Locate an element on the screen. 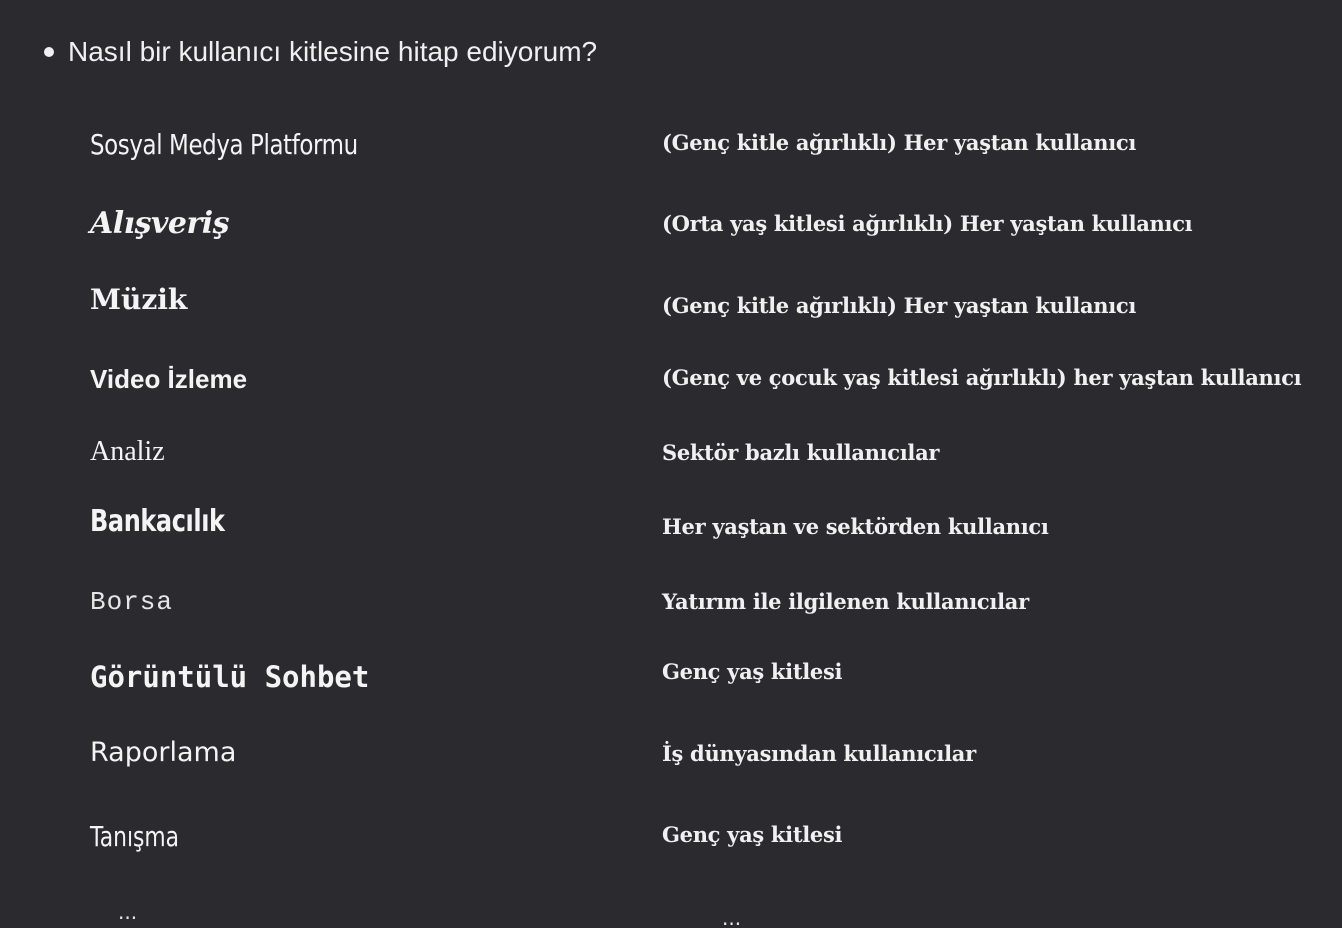 Image resolution: width=1342 pixels, height=928 pixels. audience-reporting: İş dünyasından kullanıcılar is located at coordinates (819, 753).